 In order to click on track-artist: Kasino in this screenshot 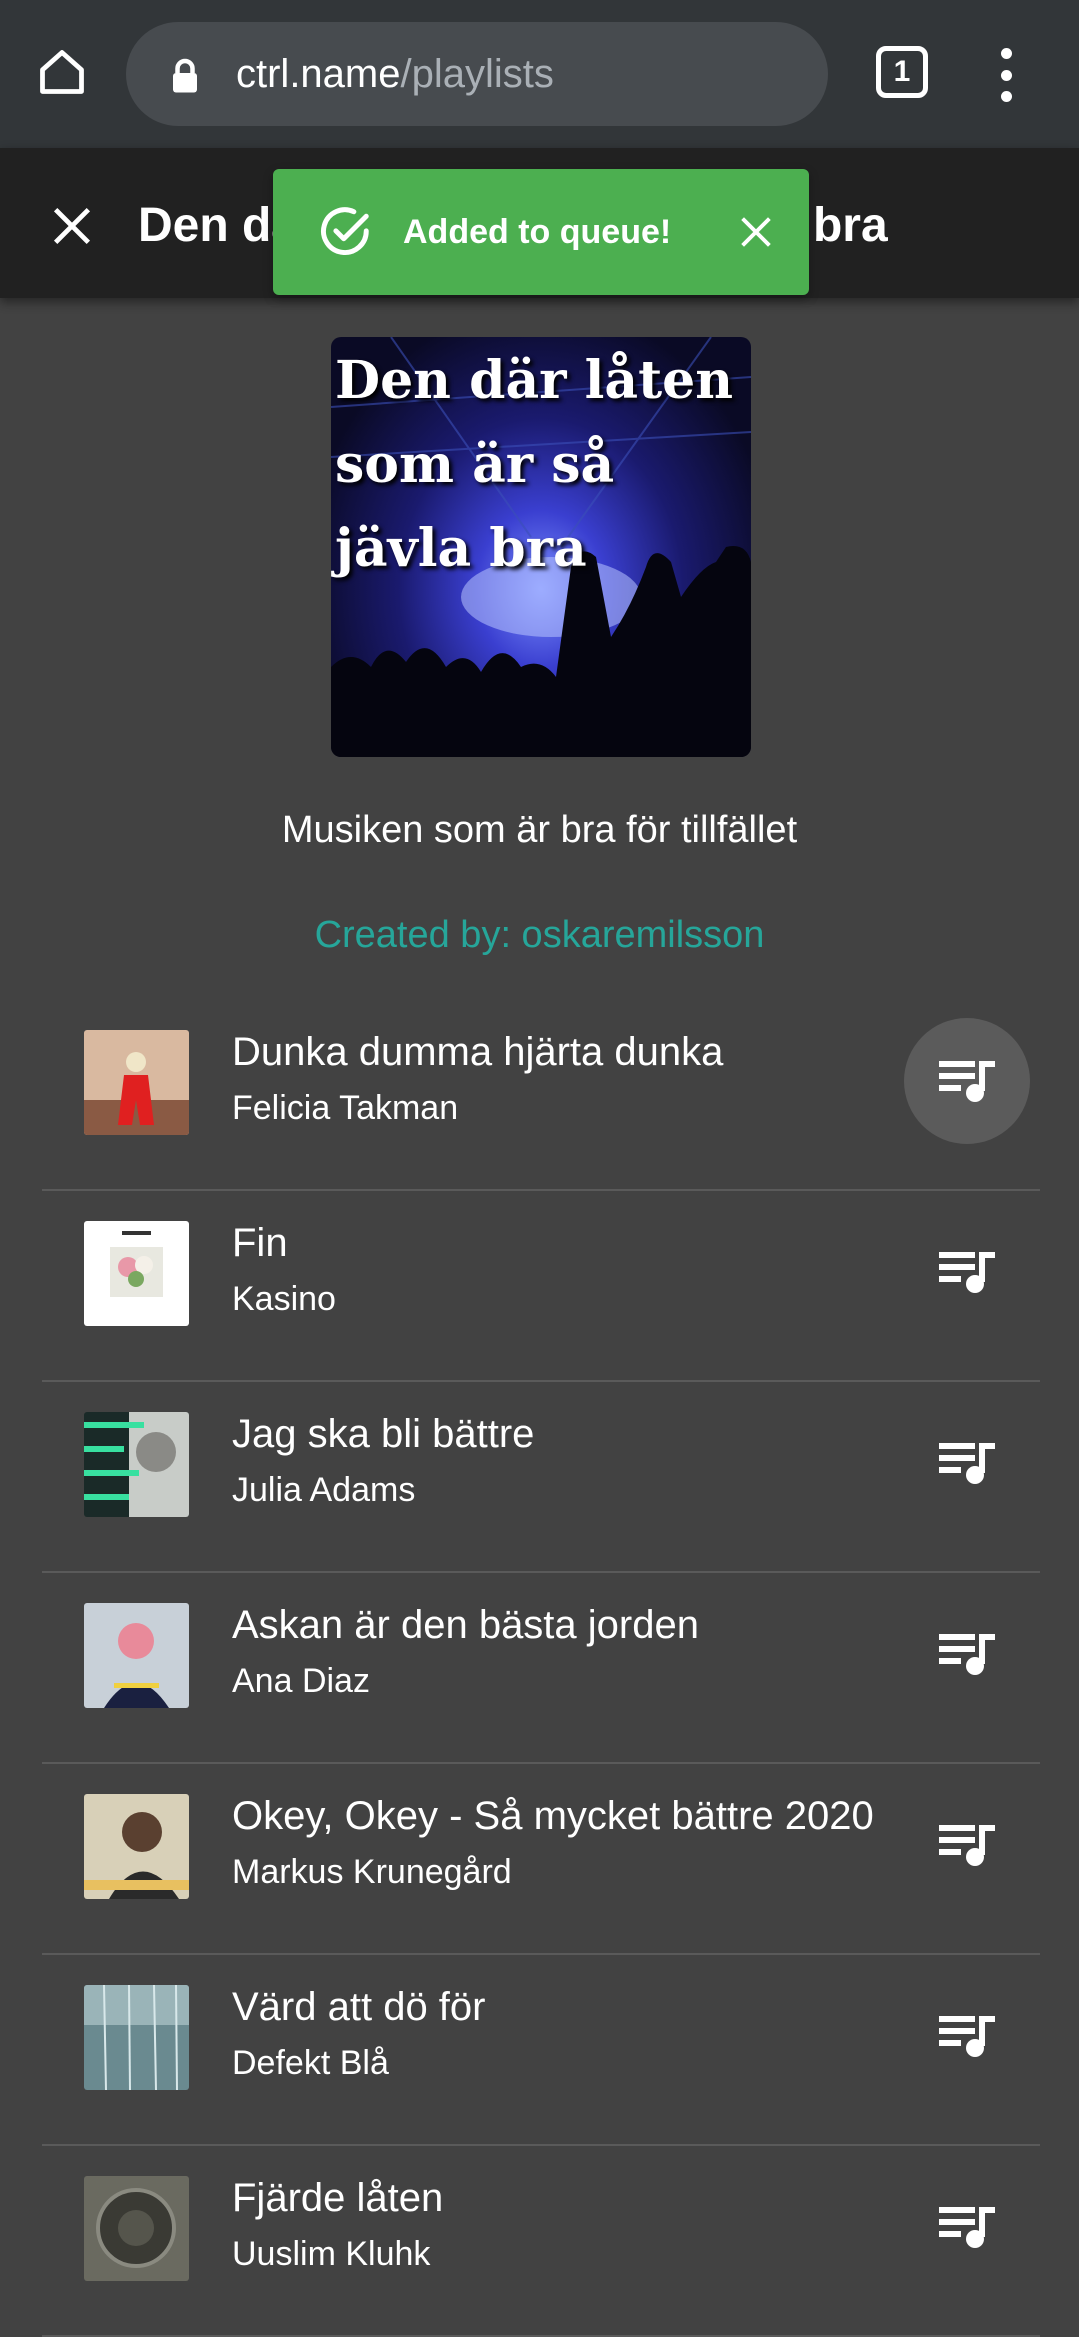, I will do `click(284, 1299)`.